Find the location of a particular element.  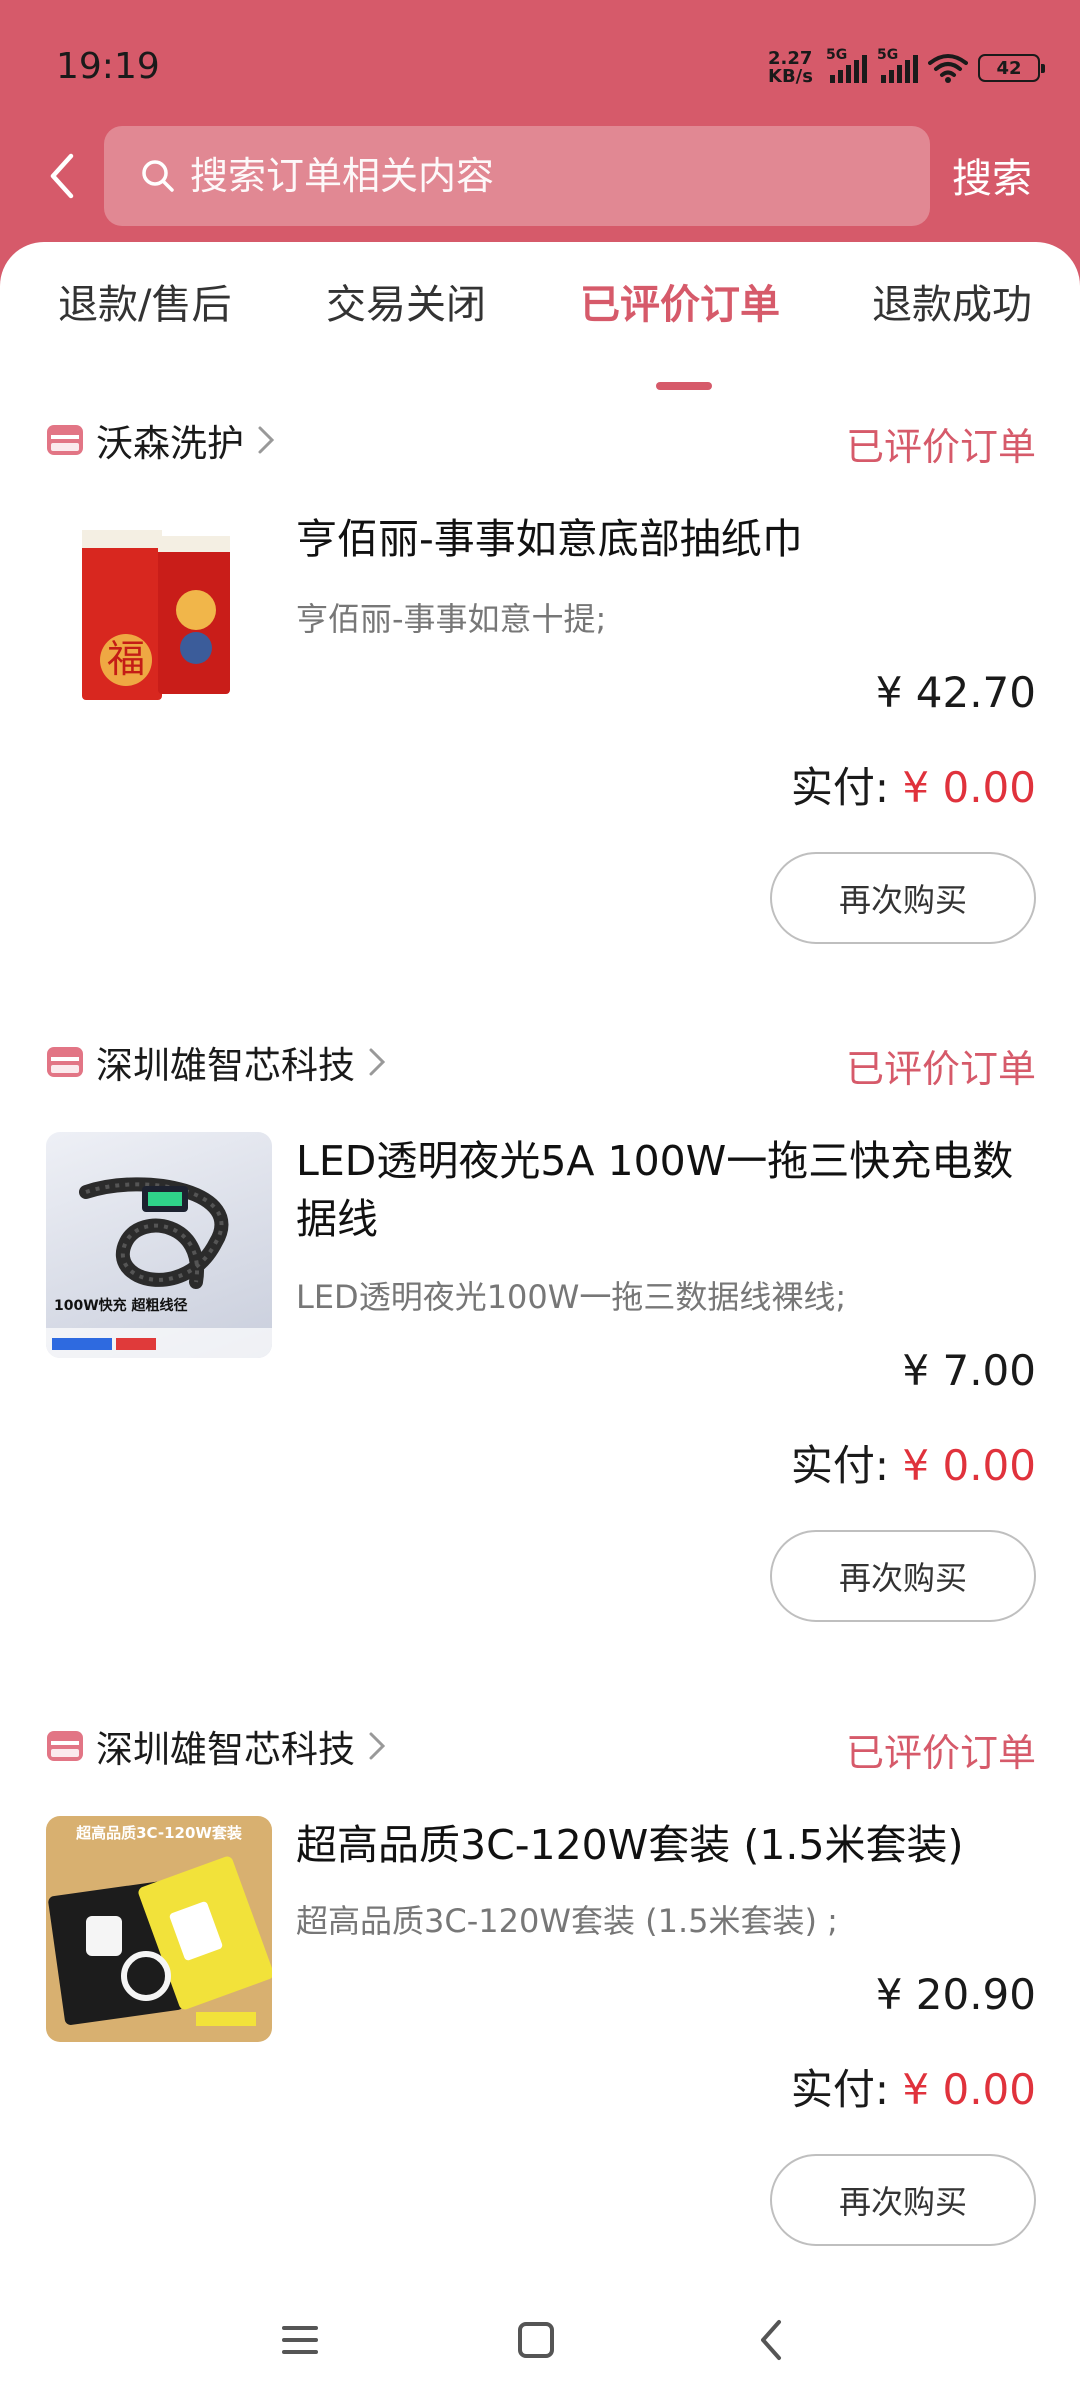

shop-link: 沃森洗护 is located at coordinates (162, 440).